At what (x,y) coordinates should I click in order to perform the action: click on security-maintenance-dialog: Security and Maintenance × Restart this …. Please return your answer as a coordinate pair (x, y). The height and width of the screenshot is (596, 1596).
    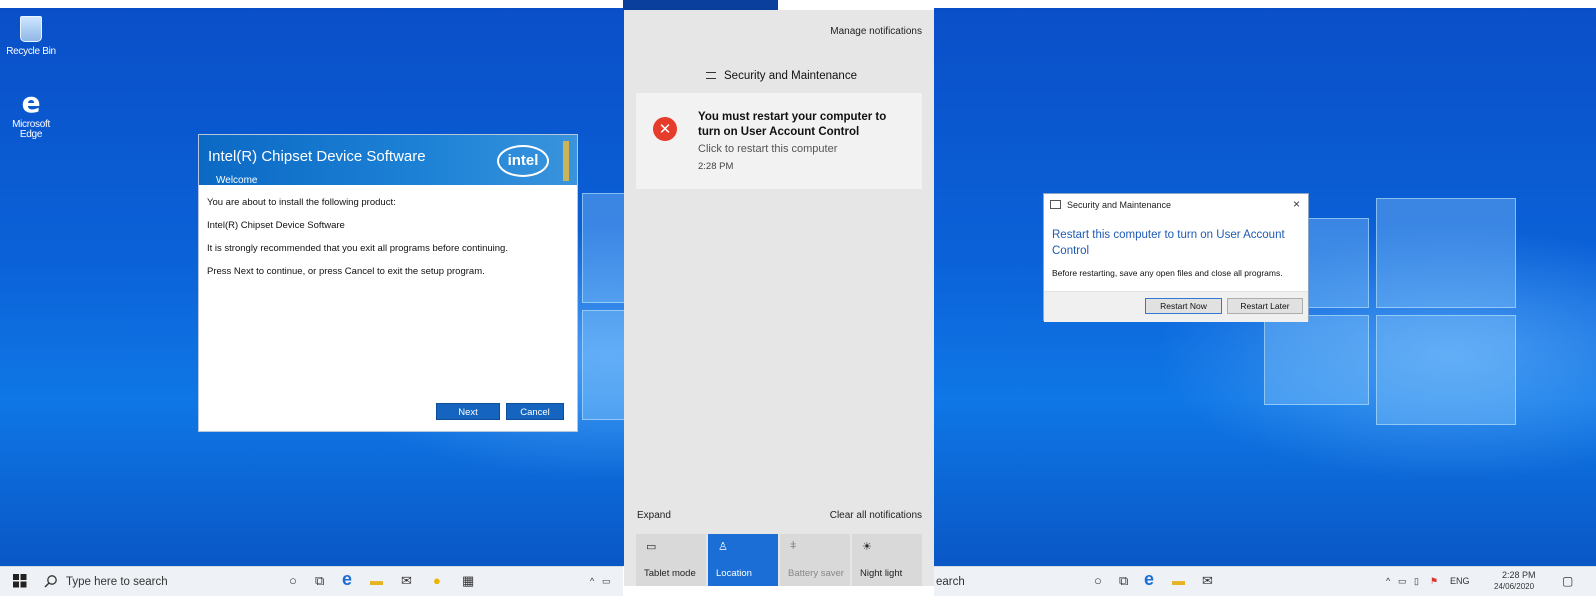
    Looking at the image, I should click on (1176, 257).